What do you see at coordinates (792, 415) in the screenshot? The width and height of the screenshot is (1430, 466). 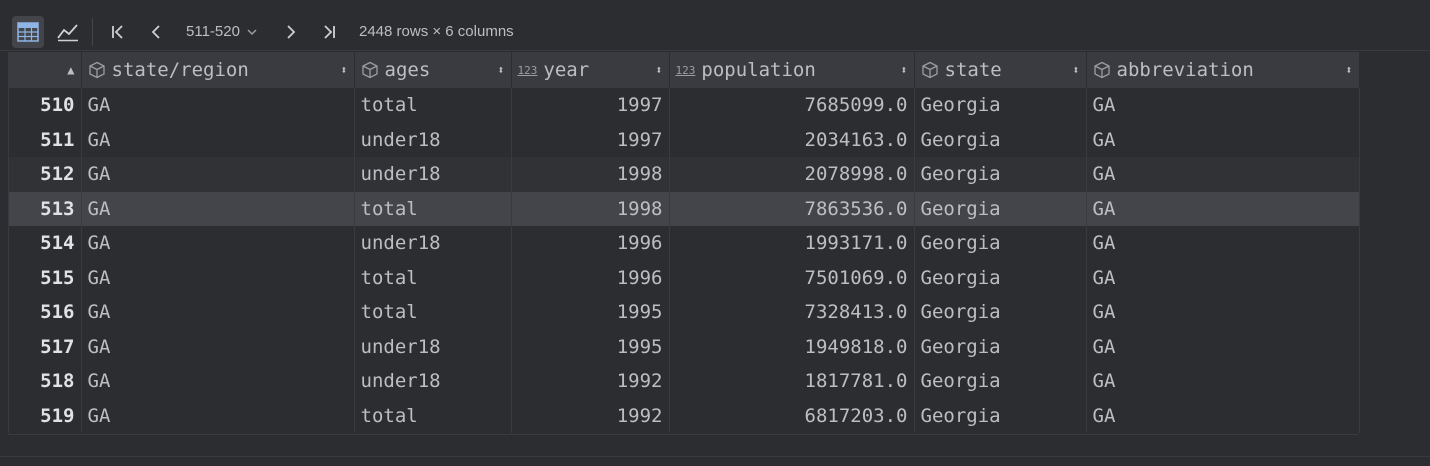 I see `table-cell-population: 6817203.0` at bounding box center [792, 415].